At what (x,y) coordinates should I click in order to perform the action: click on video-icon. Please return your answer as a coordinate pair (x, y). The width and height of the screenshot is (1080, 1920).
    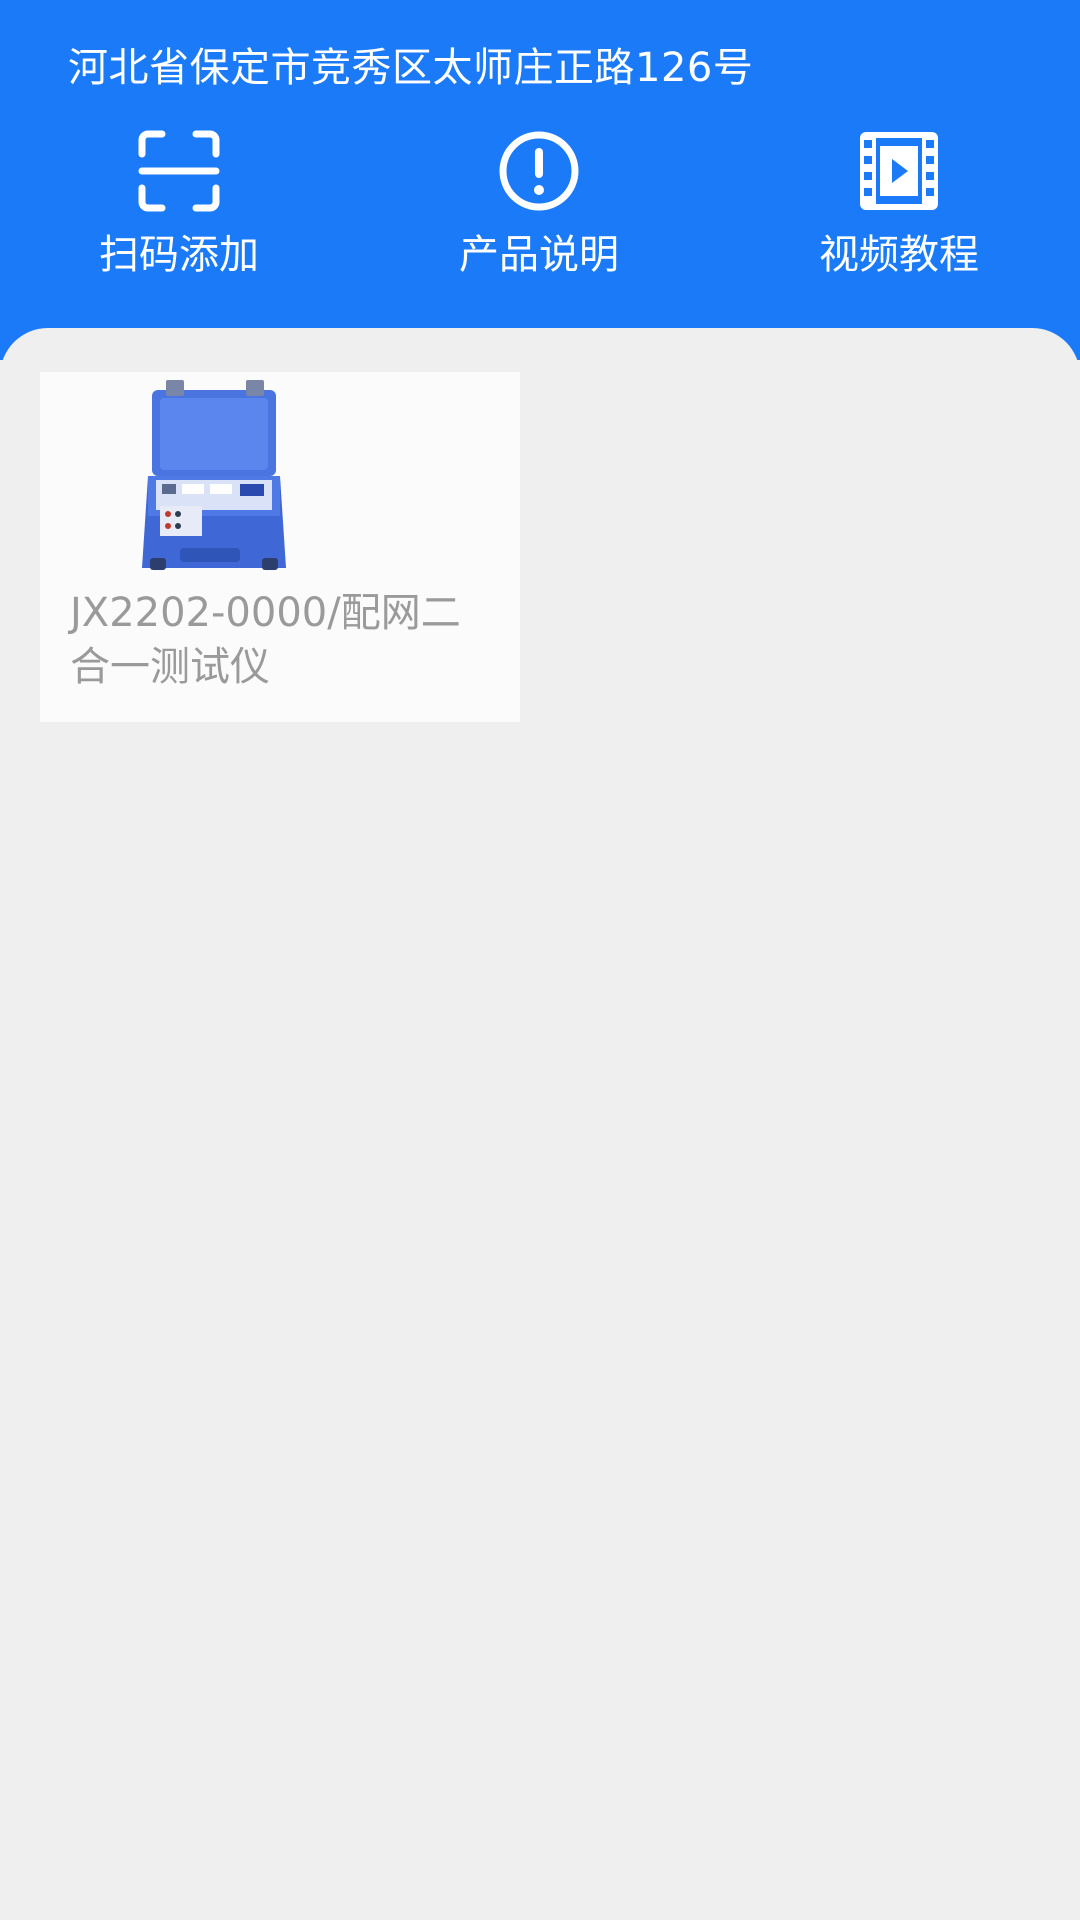
    Looking at the image, I should click on (899, 171).